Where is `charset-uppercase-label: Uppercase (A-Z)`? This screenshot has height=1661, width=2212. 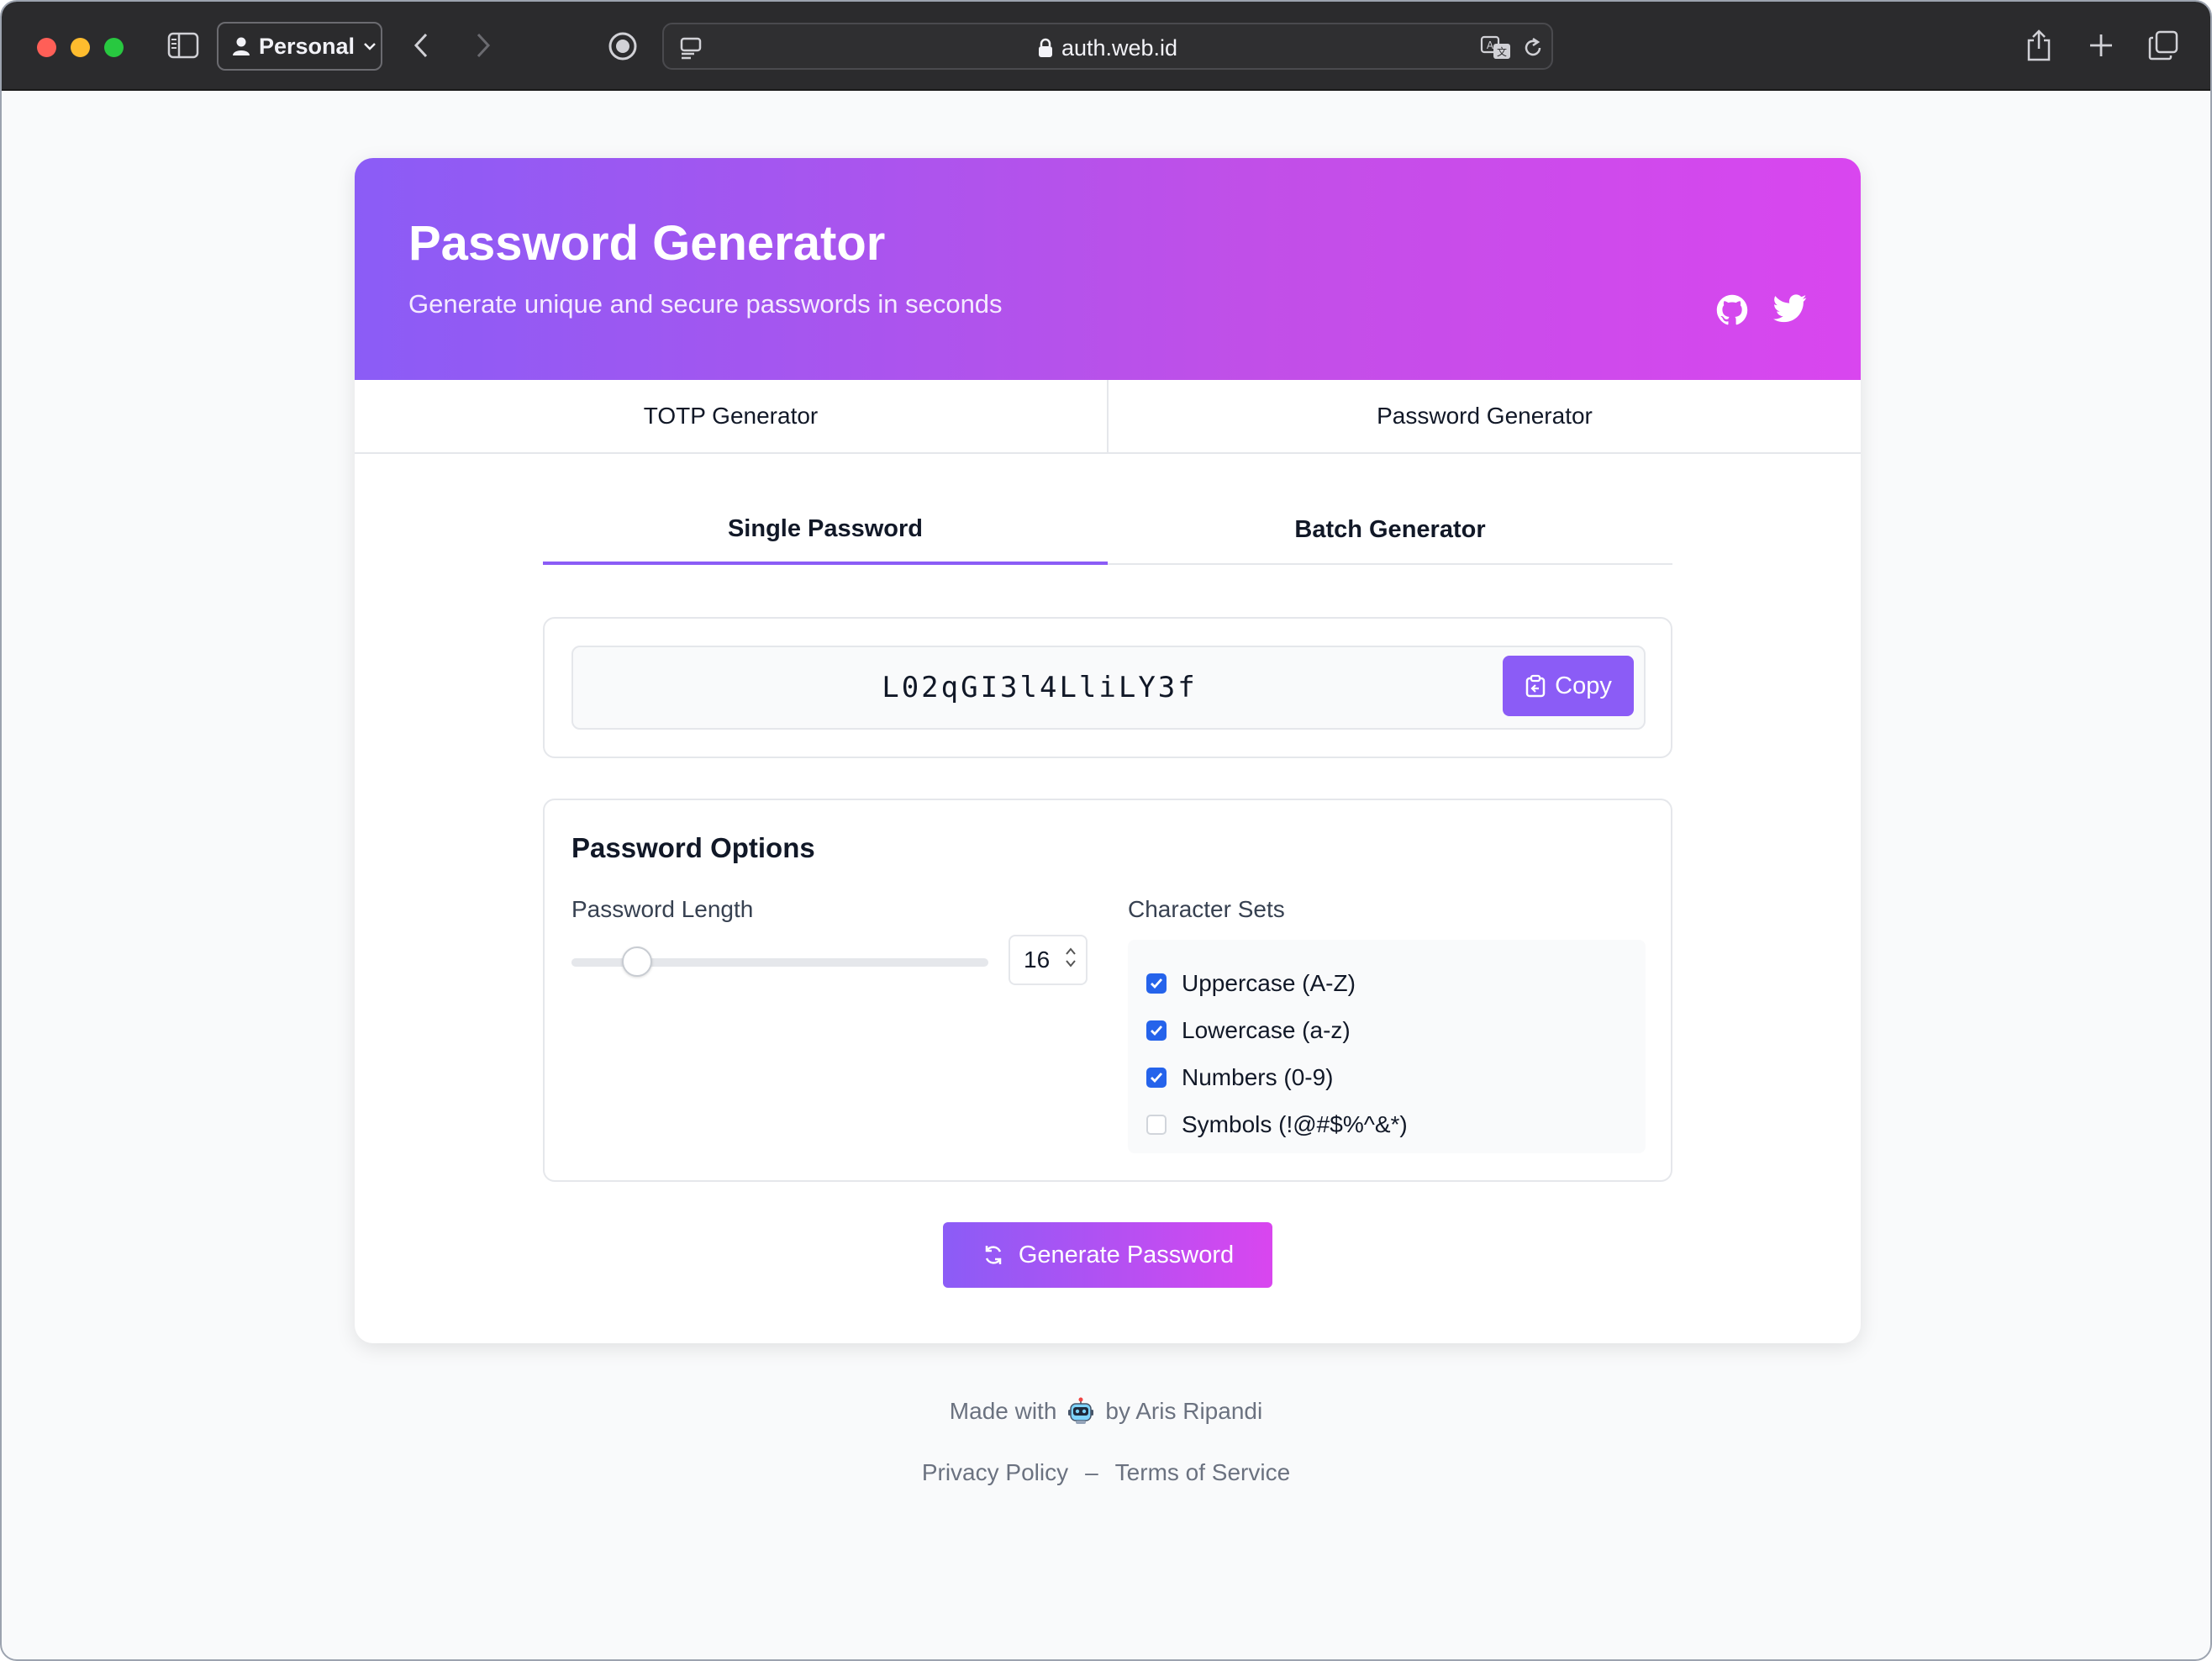
charset-uppercase-label: Uppercase (A-Z) is located at coordinates (1269, 983).